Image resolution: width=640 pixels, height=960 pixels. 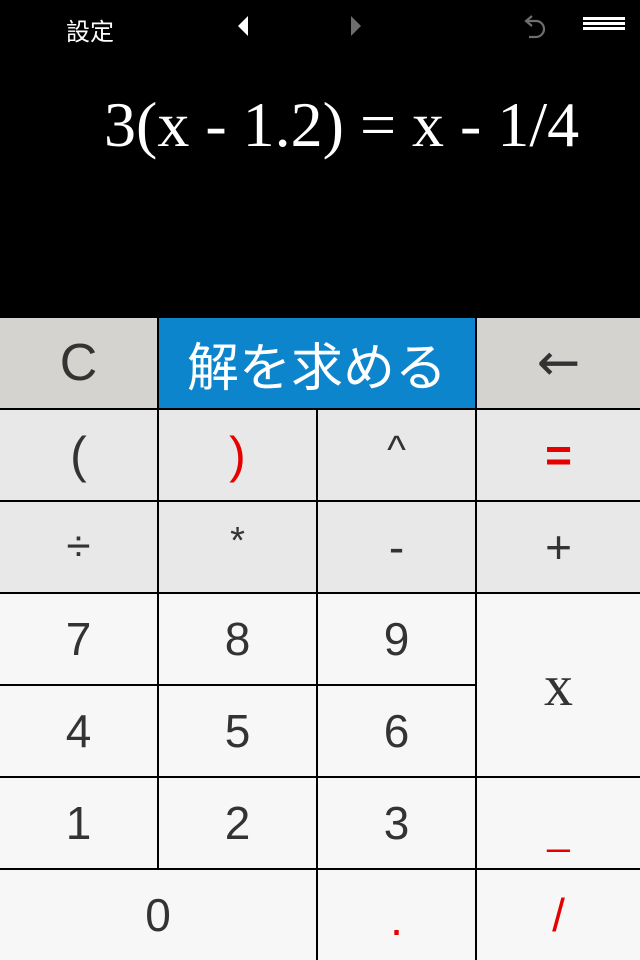 I want to click on digit-2-key: 2, so click(x=237, y=823).